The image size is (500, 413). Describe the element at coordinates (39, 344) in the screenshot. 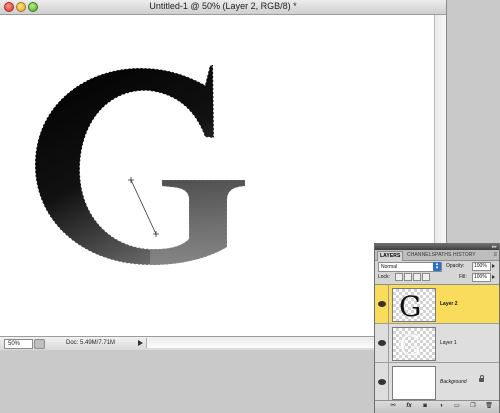

I see `status-info-icon` at that location.